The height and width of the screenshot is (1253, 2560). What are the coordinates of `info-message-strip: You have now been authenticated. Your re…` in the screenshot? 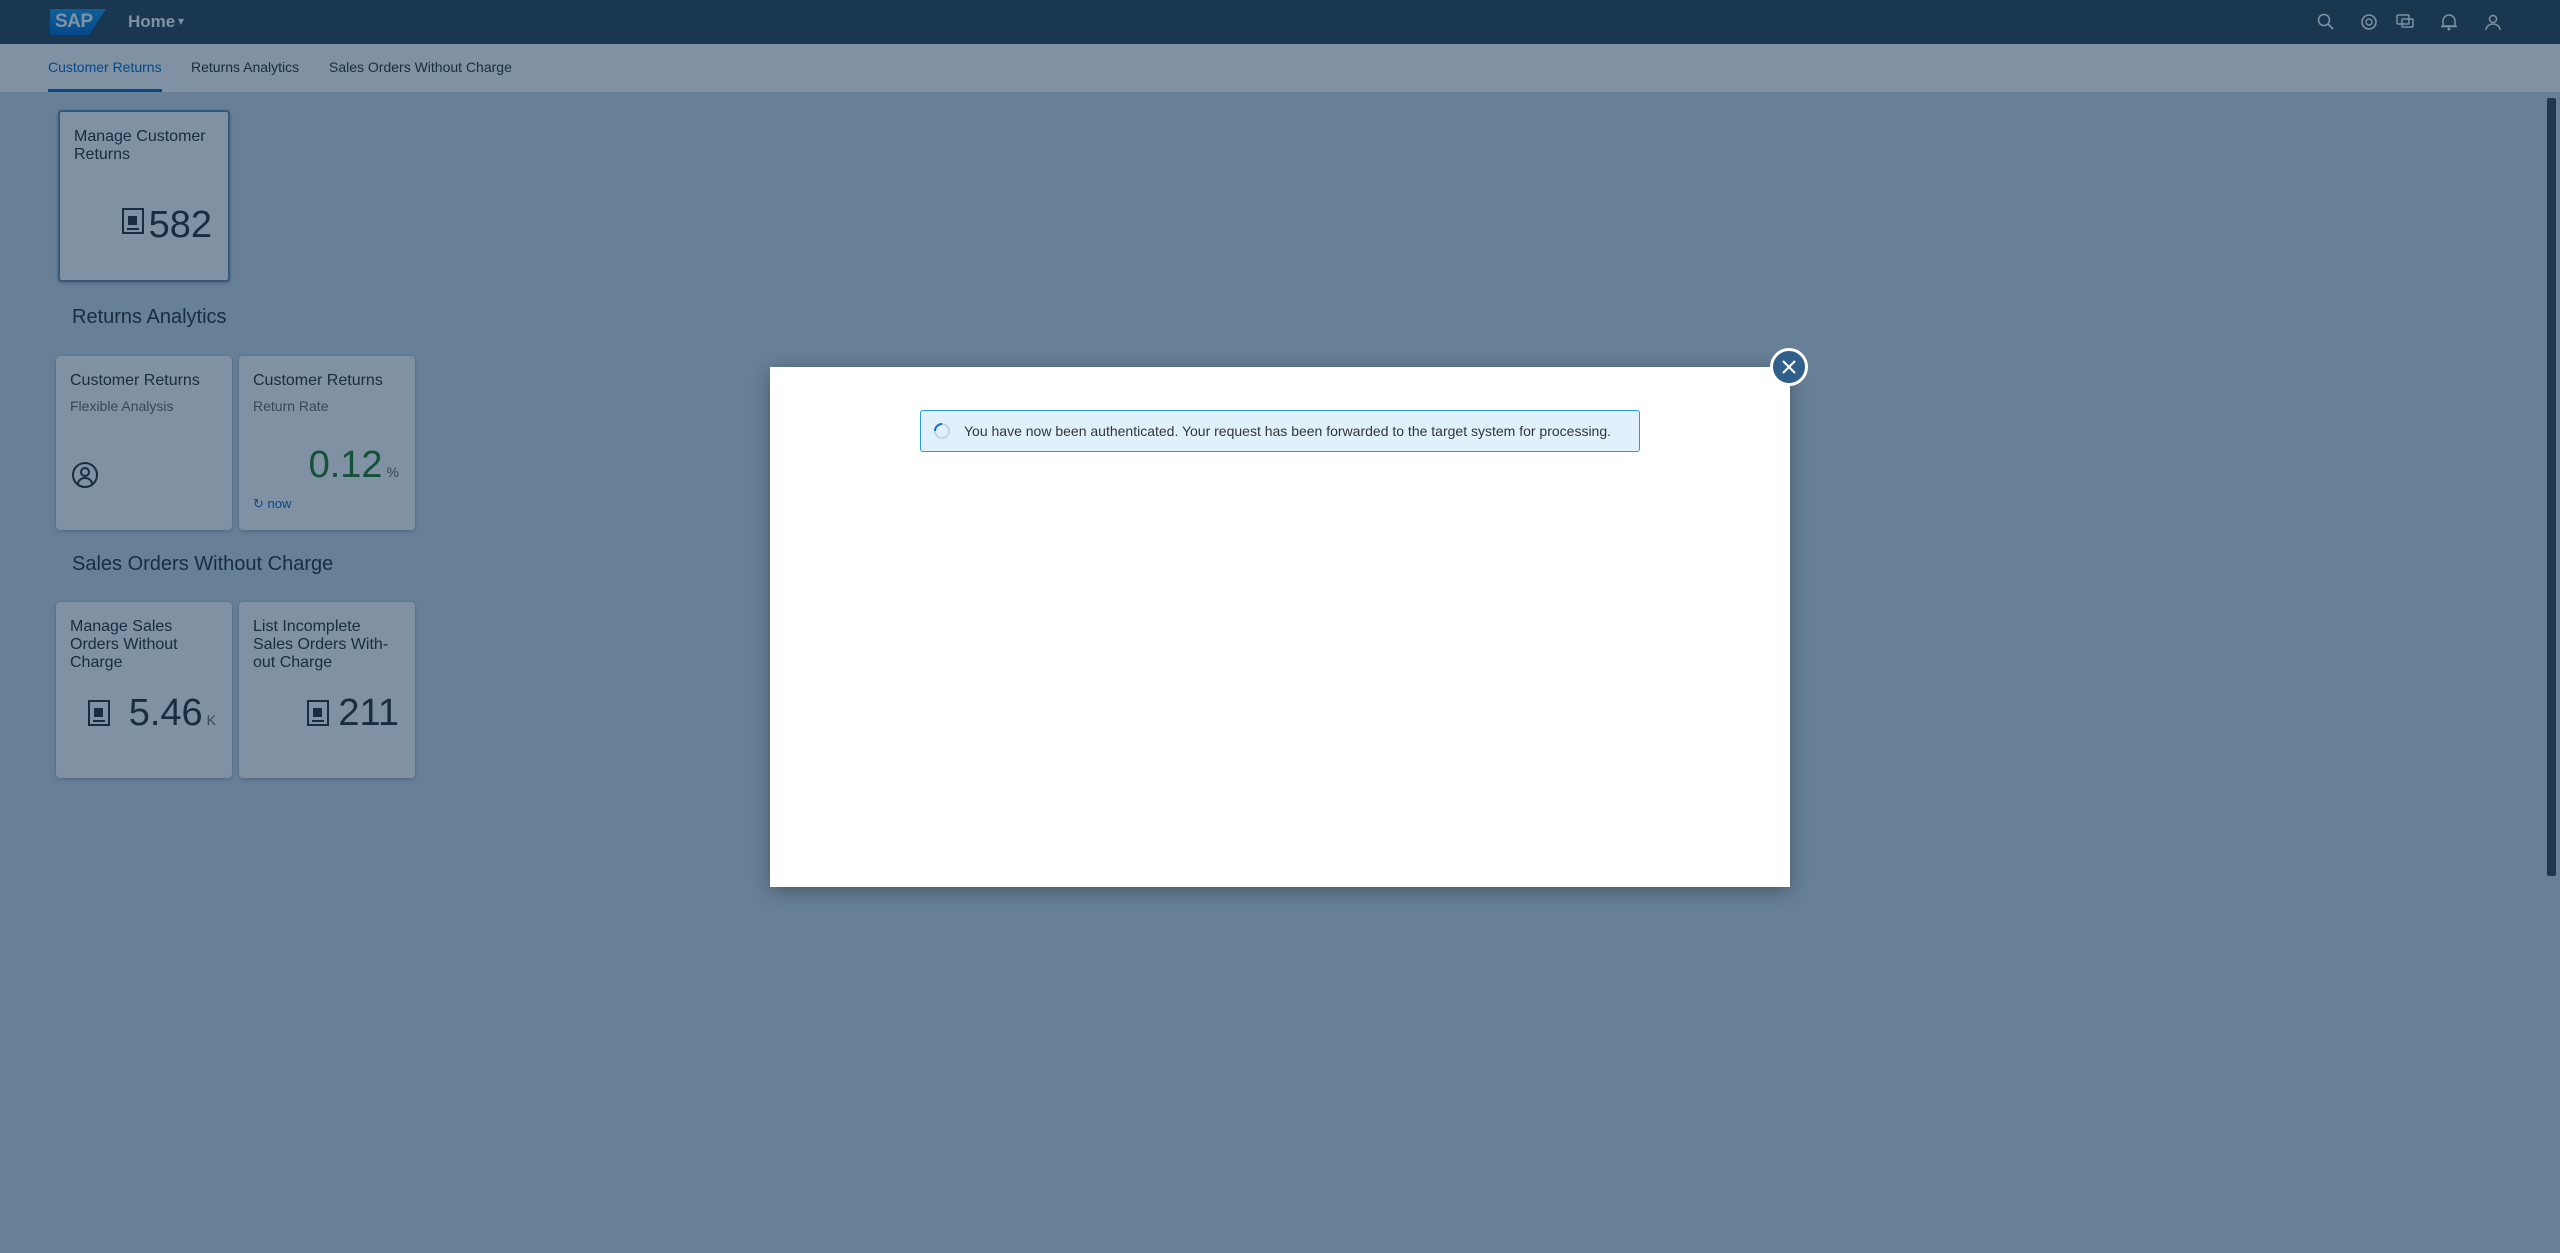 It's located at (1280, 431).